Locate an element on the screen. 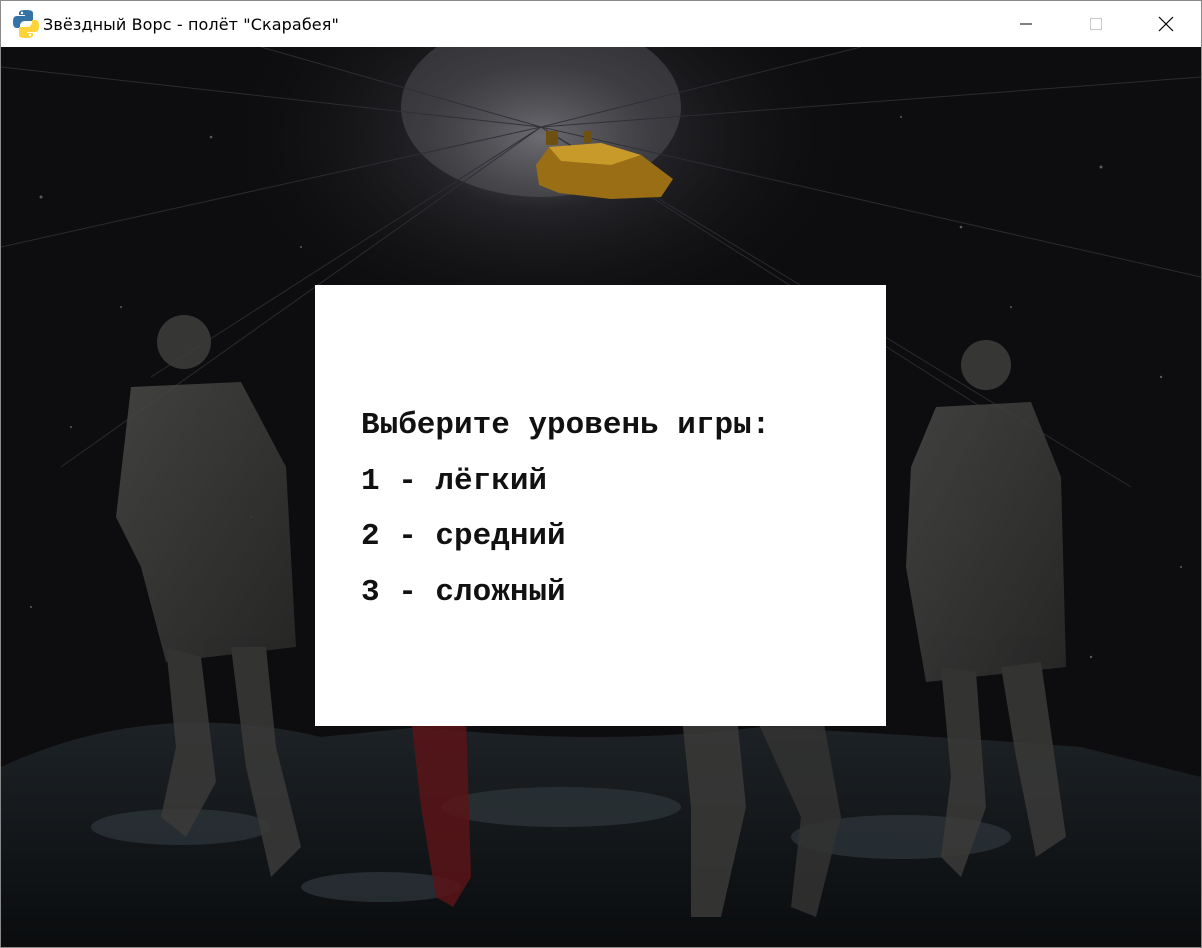  close-button is located at coordinates (1166, 24).